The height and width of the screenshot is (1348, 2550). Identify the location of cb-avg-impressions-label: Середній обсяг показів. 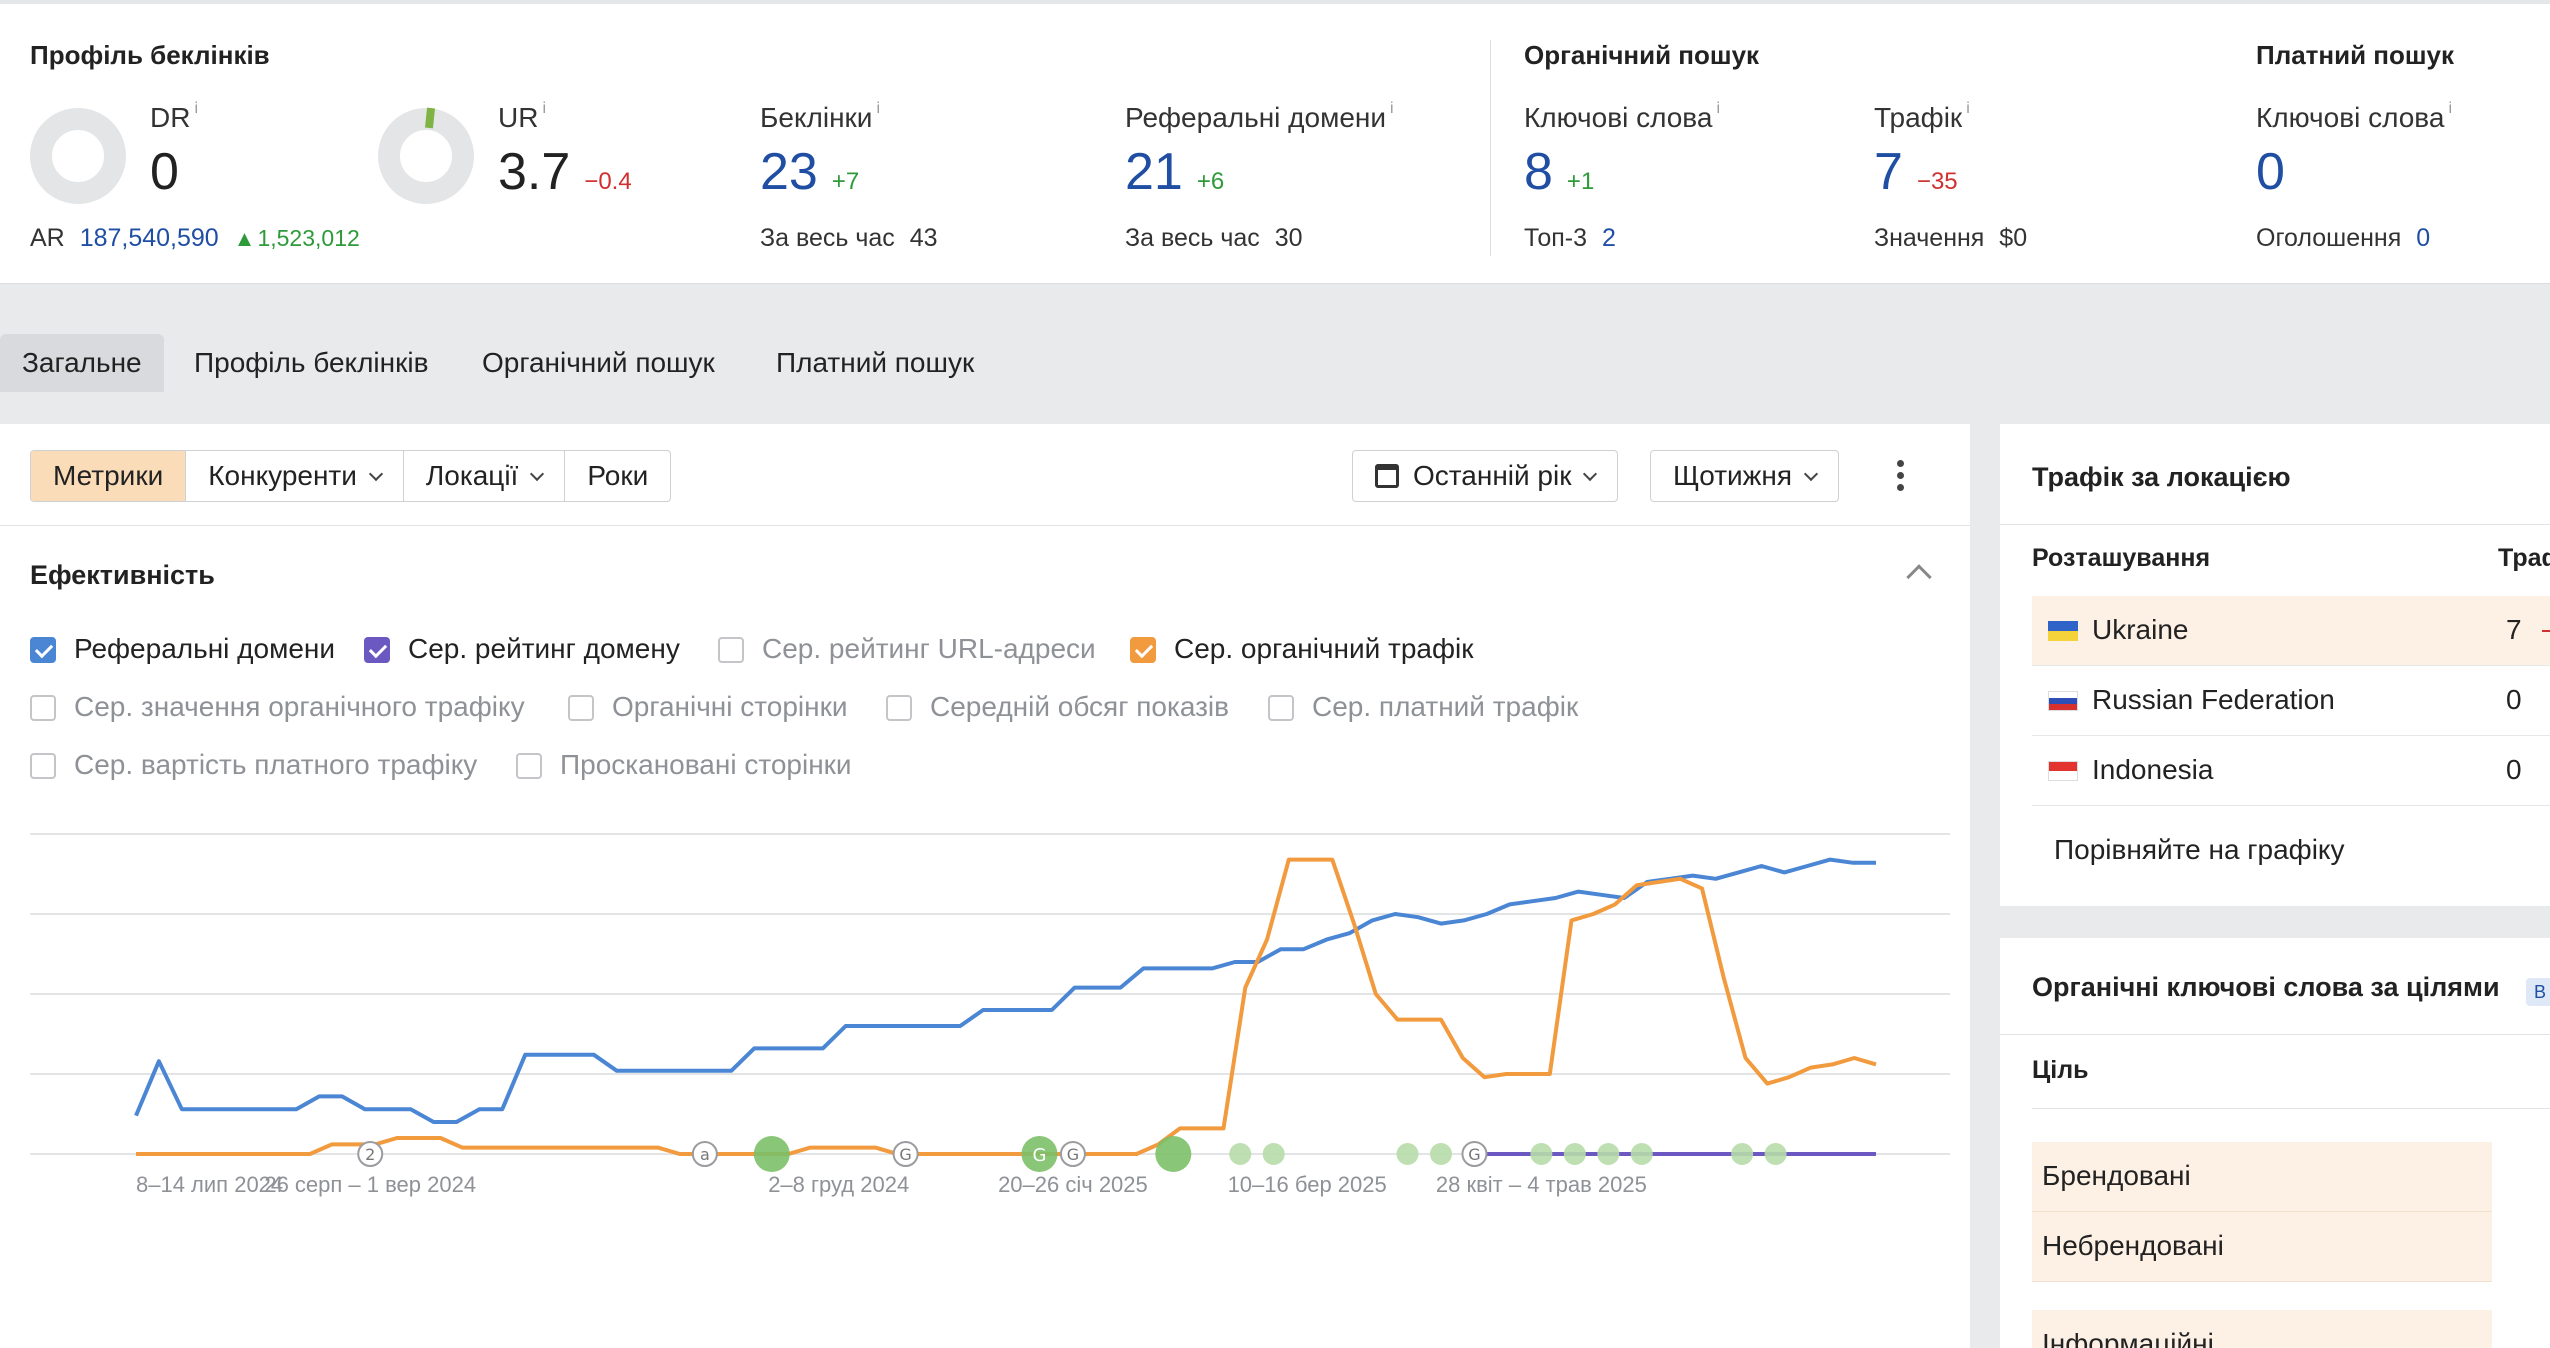
(1080, 706).